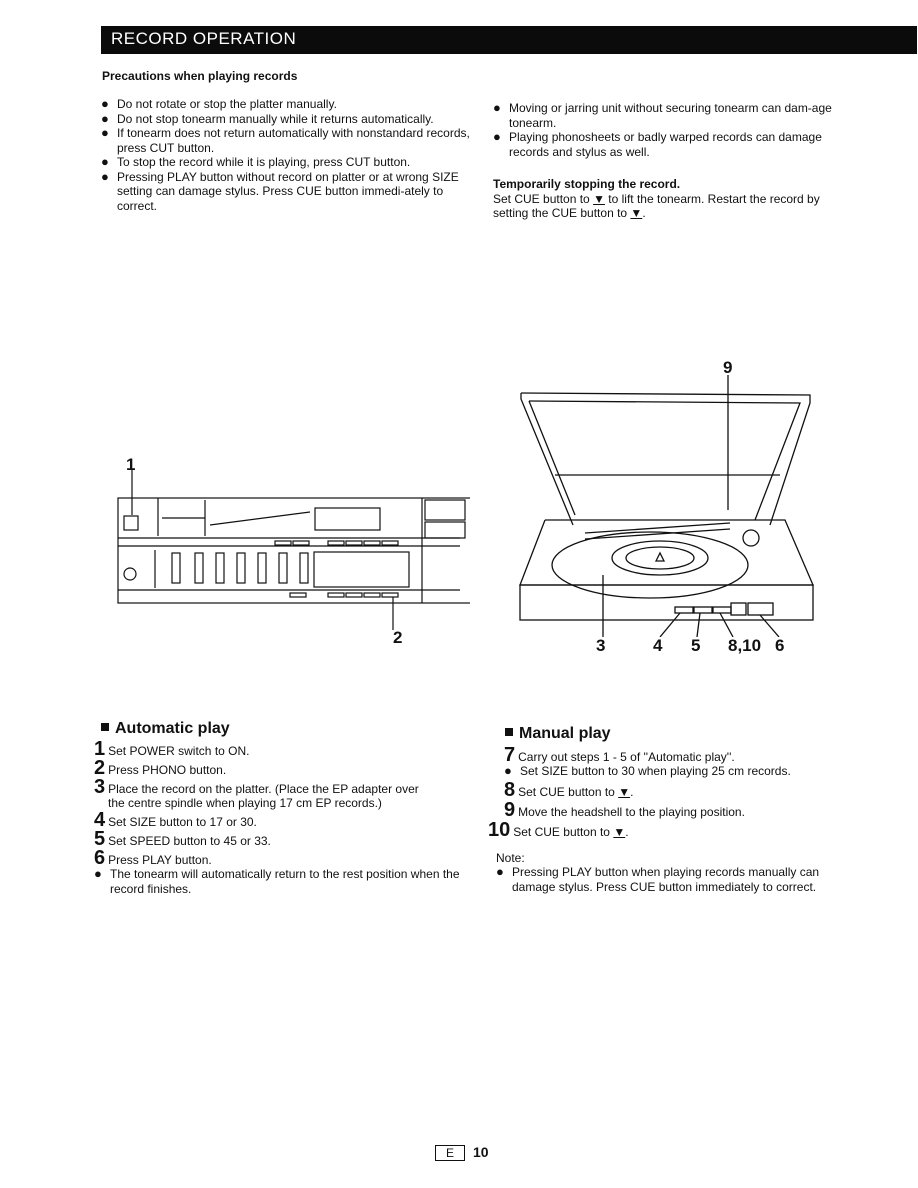 This screenshot has width=918, height=1188. What do you see at coordinates (509, 40) in the screenshot?
I see `section-header-bar: RECORD OPERATION` at bounding box center [509, 40].